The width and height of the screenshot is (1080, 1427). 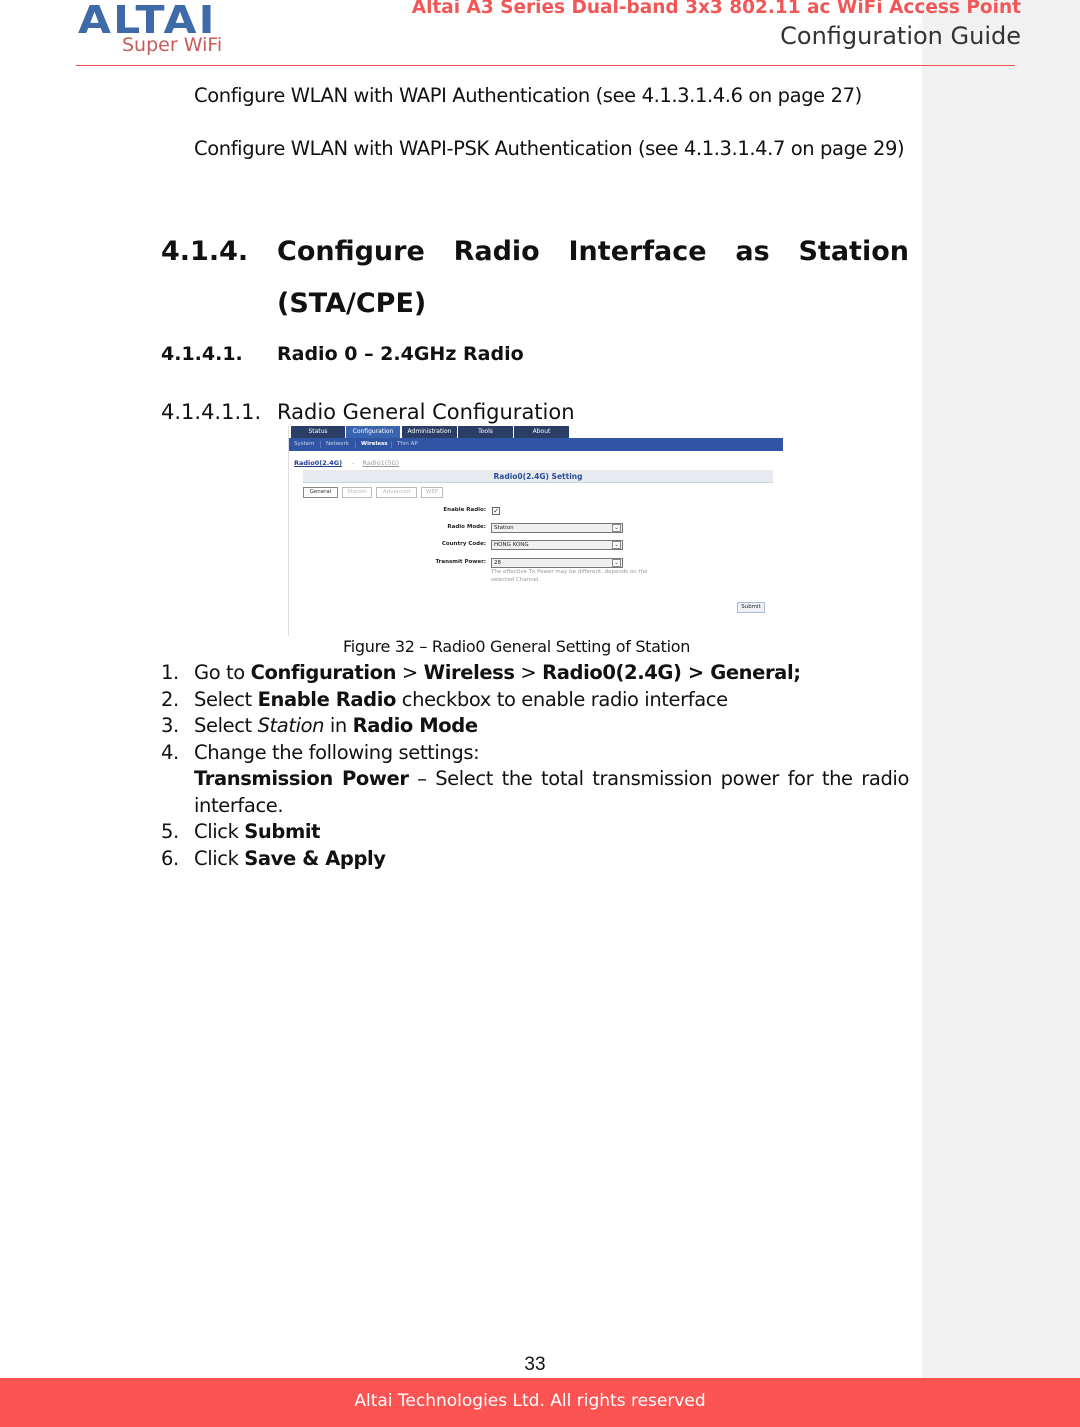 What do you see at coordinates (172, 45) in the screenshot?
I see `logo-tagline: Super WiFi` at bounding box center [172, 45].